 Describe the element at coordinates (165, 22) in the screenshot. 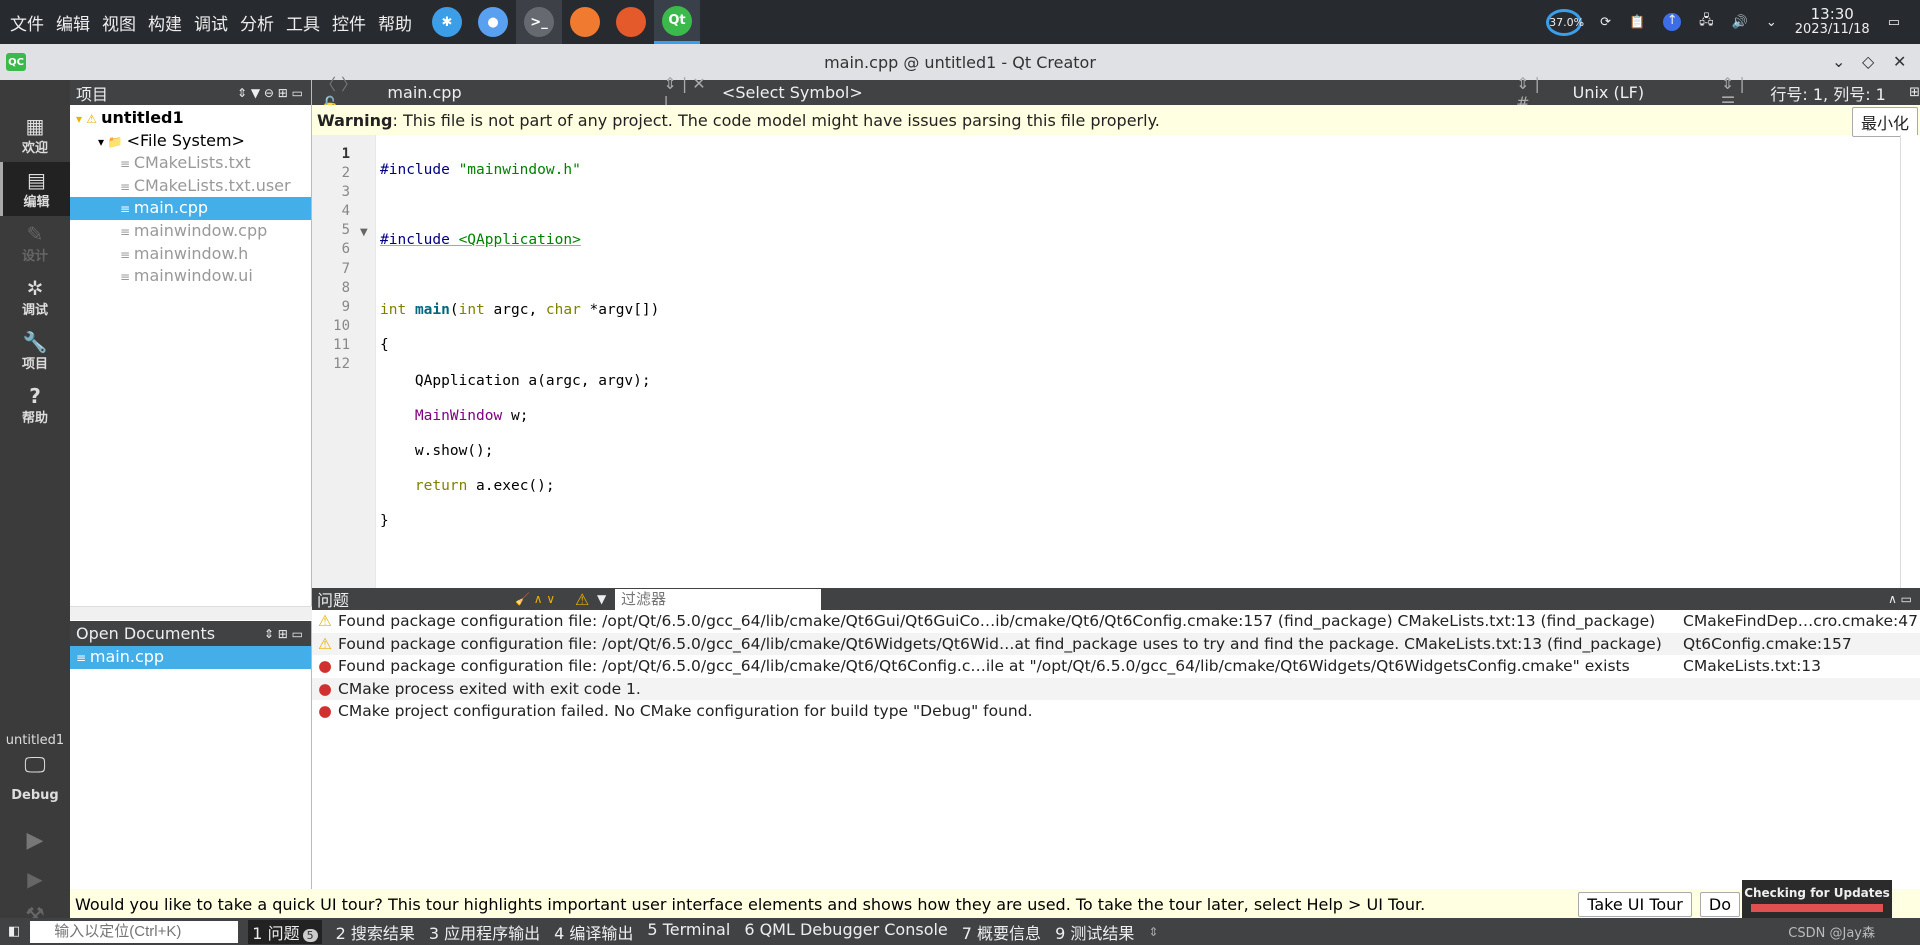

I see `menu-3: 构建` at that location.